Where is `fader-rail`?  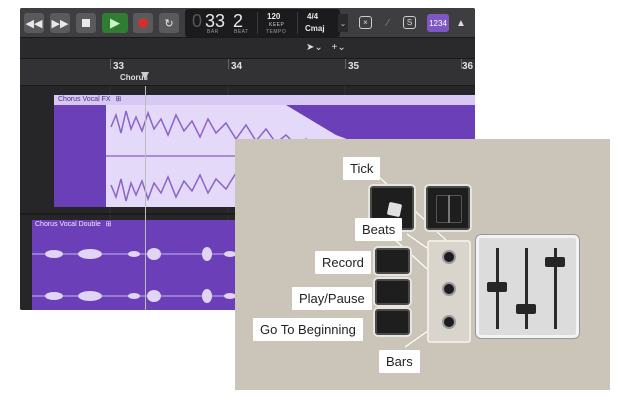
fader-rail is located at coordinates (526, 288).